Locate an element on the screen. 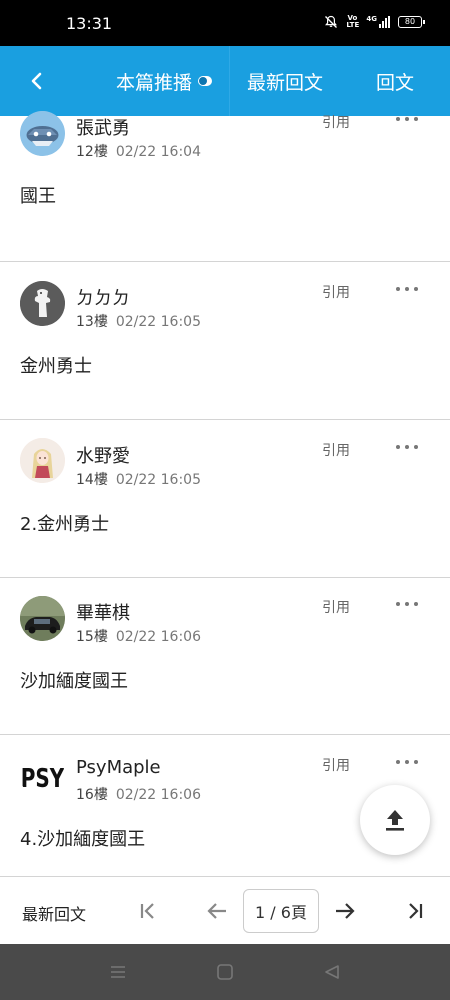  arrow-left-icon is located at coordinates (216, 911).